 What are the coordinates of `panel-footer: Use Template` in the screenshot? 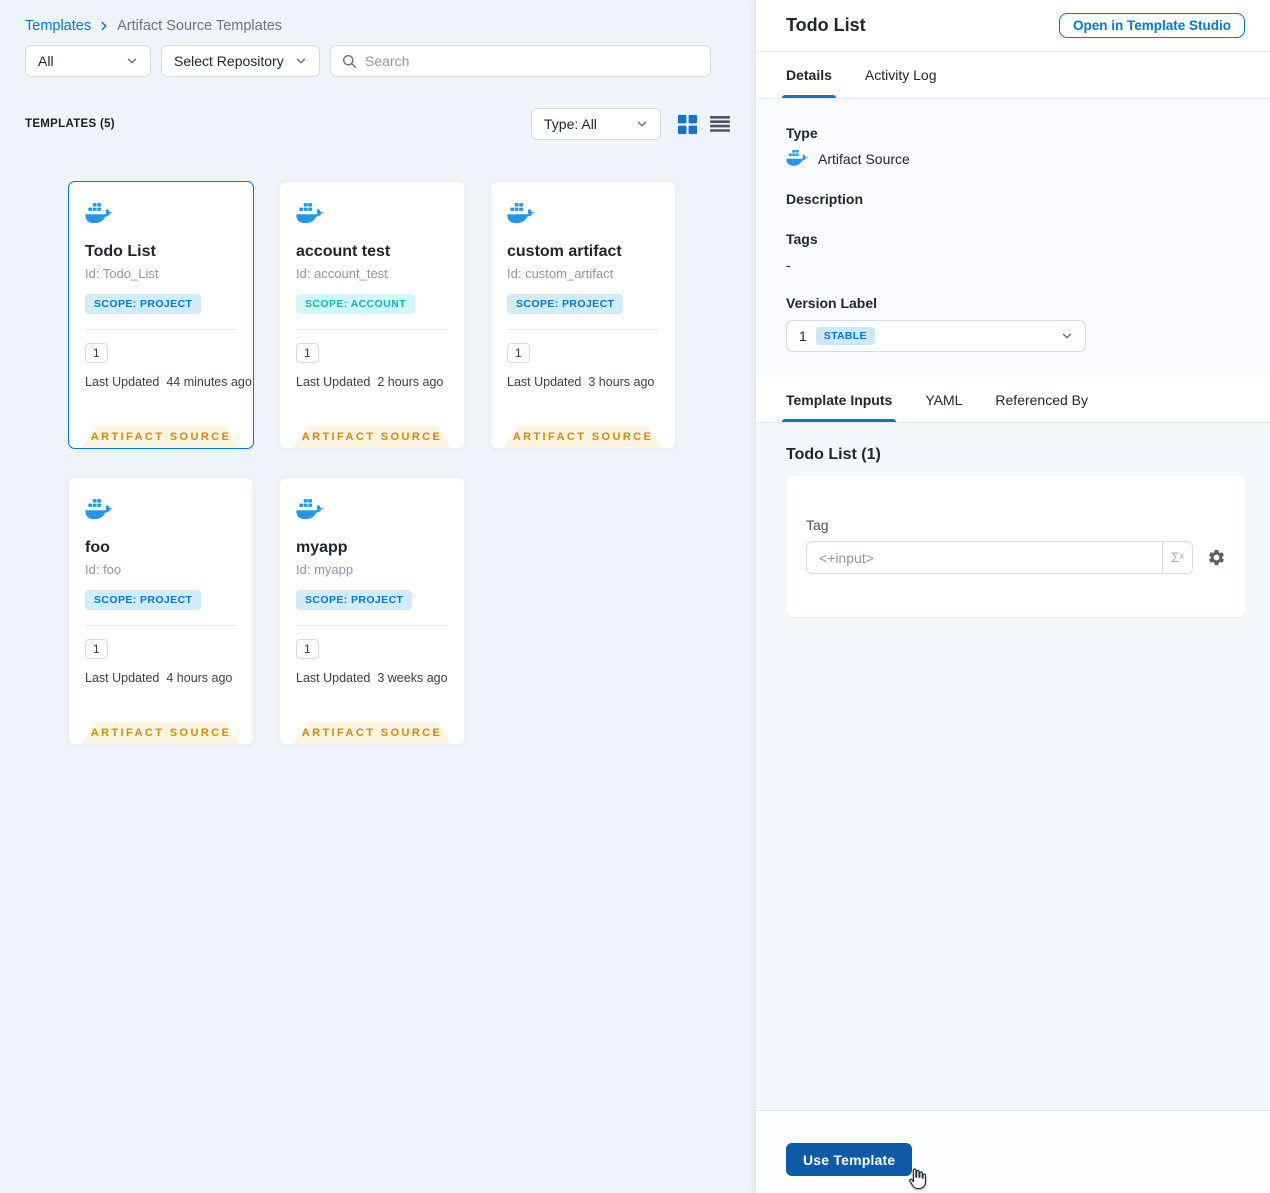 It's located at (1013, 1151).